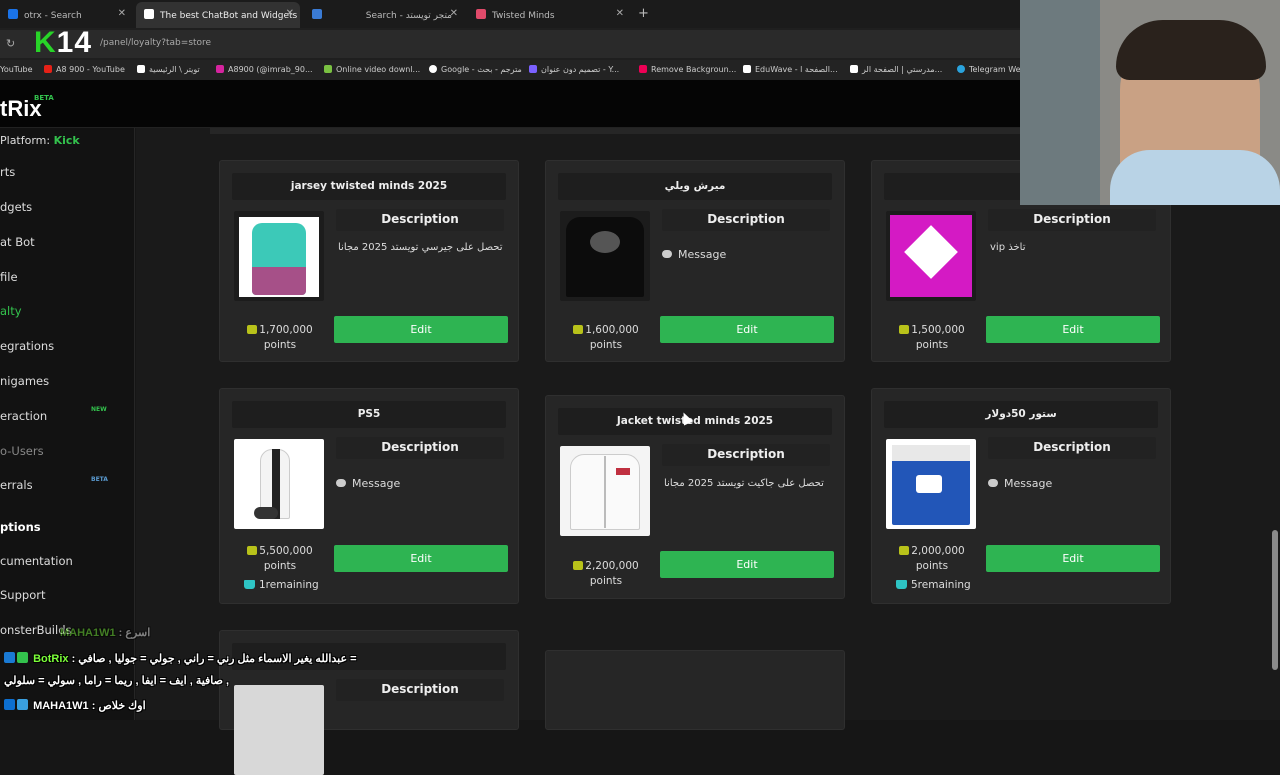 The image size is (1280, 775). Describe the element at coordinates (280, 559) in the screenshot. I see `item-points: 5,500,000 points` at that location.